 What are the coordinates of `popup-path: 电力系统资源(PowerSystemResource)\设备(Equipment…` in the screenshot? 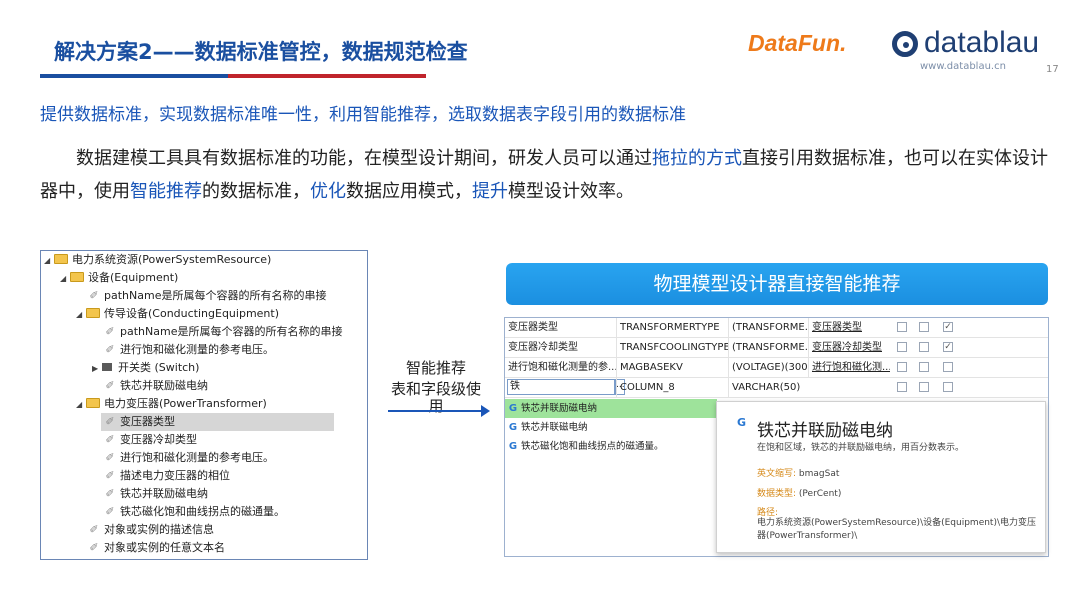 It's located at (897, 529).